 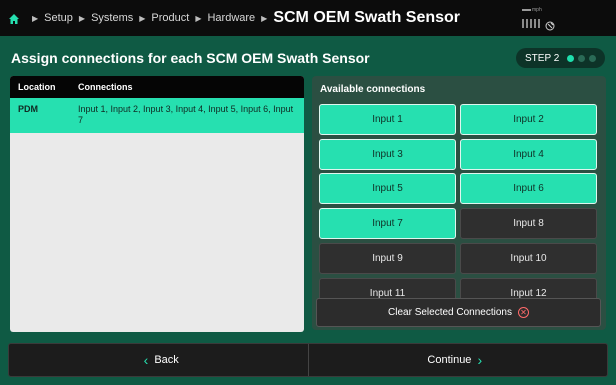 What do you see at coordinates (523, 312) in the screenshot?
I see `close-circle-icon: ✕` at bounding box center [523, 312].